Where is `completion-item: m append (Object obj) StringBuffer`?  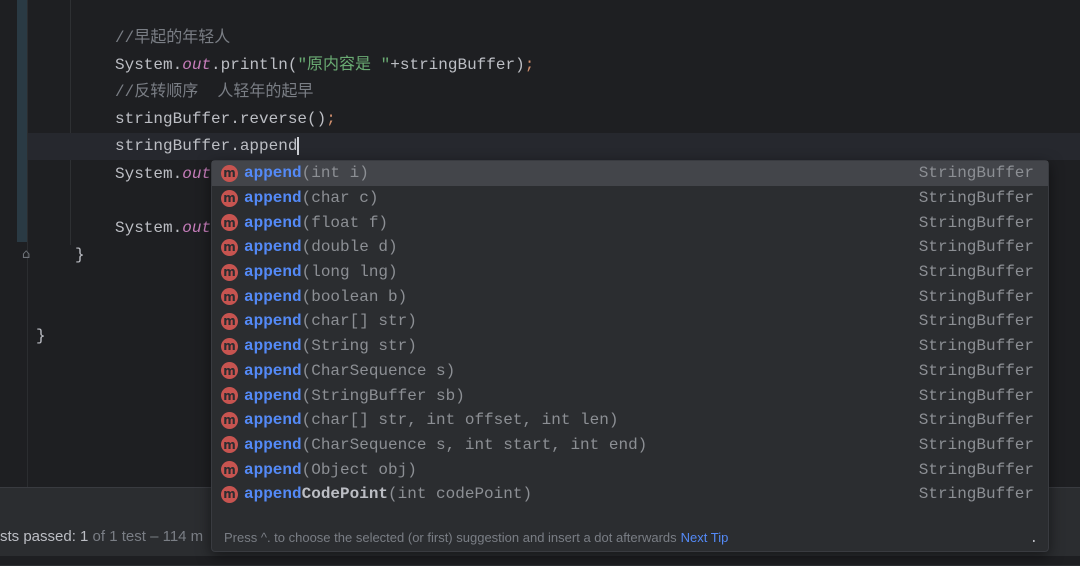 completion-item: m append (Object obj) StringBuffer is located at coordinates (630, 469).